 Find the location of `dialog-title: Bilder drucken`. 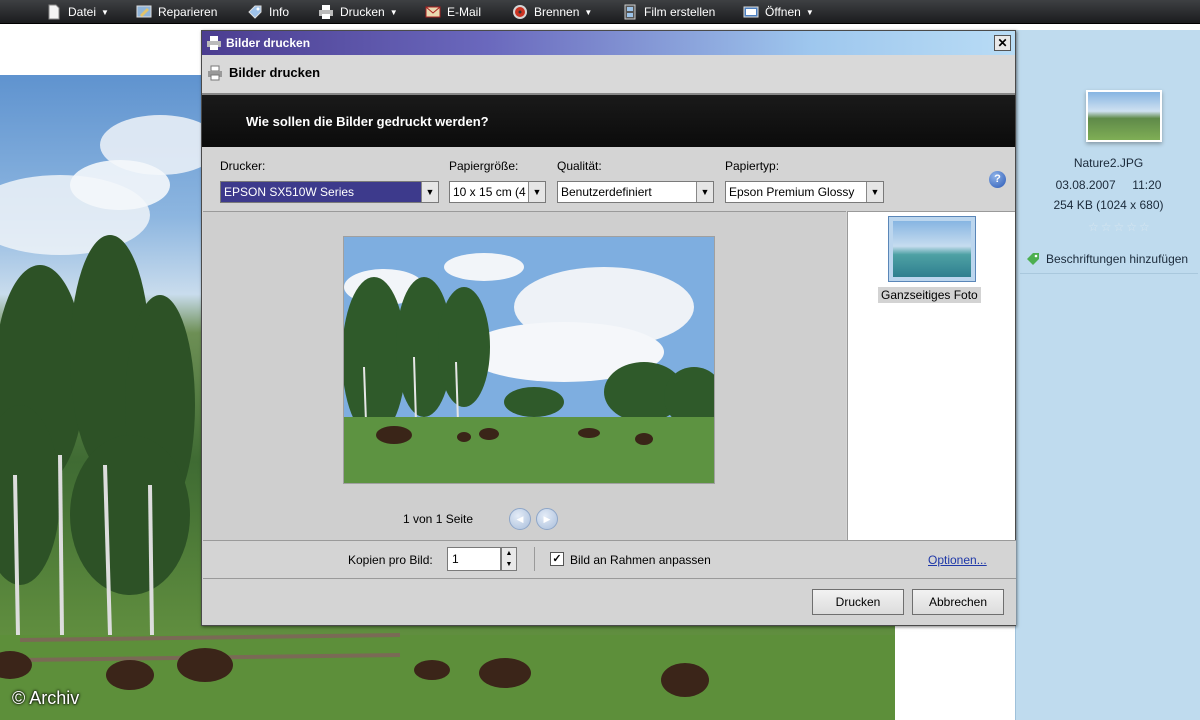

dialog-title: Bilder drucken is located at coordinates (268, 43).